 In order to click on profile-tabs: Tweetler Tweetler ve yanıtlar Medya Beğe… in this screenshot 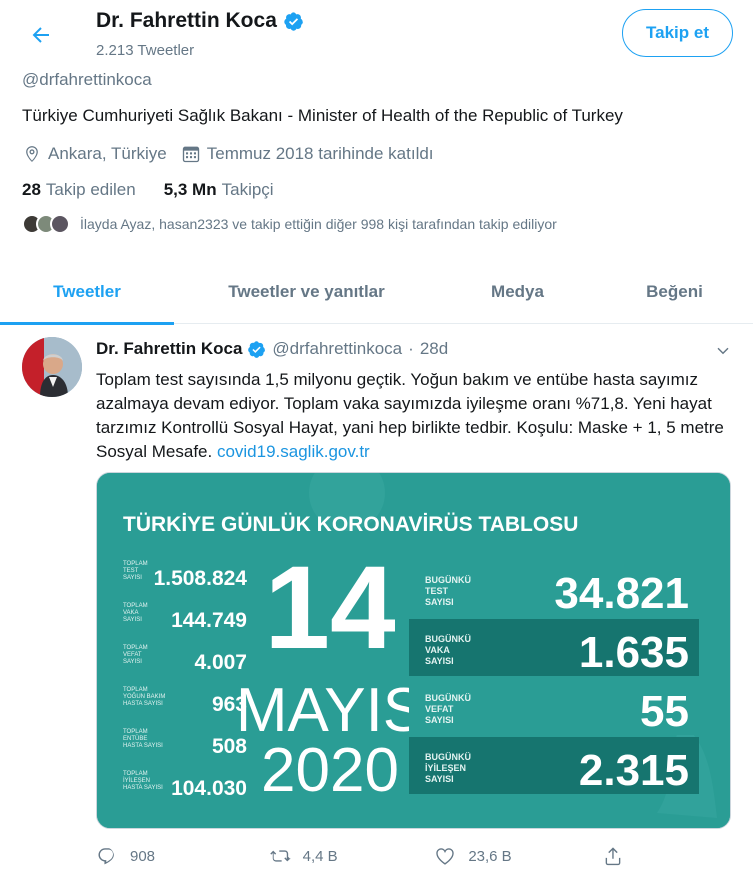, I will do `click(376, 292)`.